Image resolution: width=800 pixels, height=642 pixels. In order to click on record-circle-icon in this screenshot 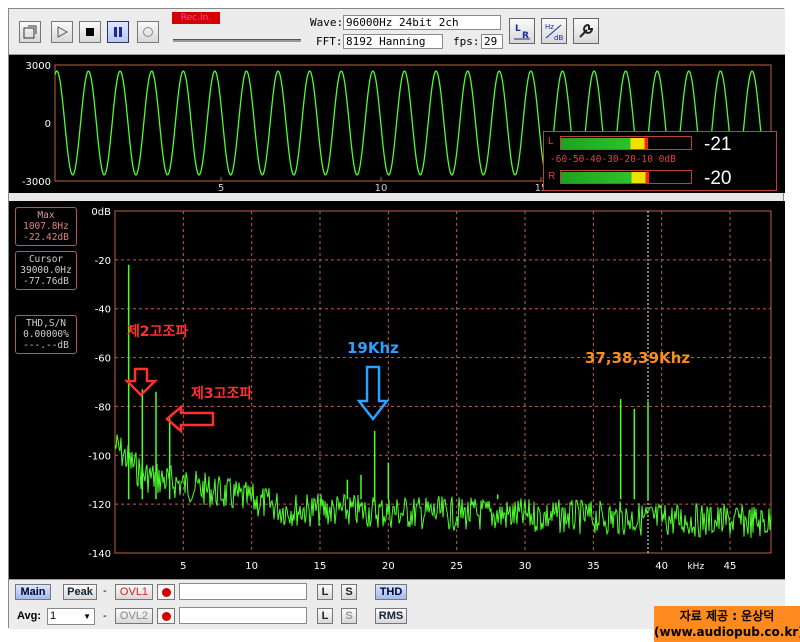, I will do `click(148, 32)`.